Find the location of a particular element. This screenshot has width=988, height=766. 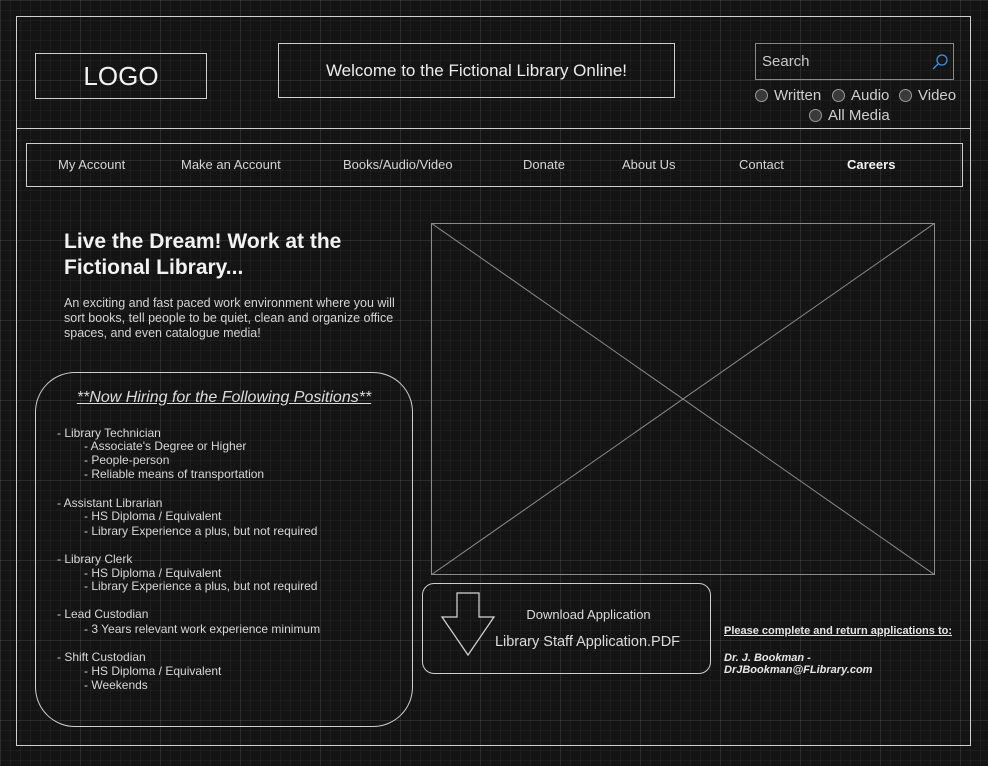

nav-contact: Contact is located at coordinates (761, 164).